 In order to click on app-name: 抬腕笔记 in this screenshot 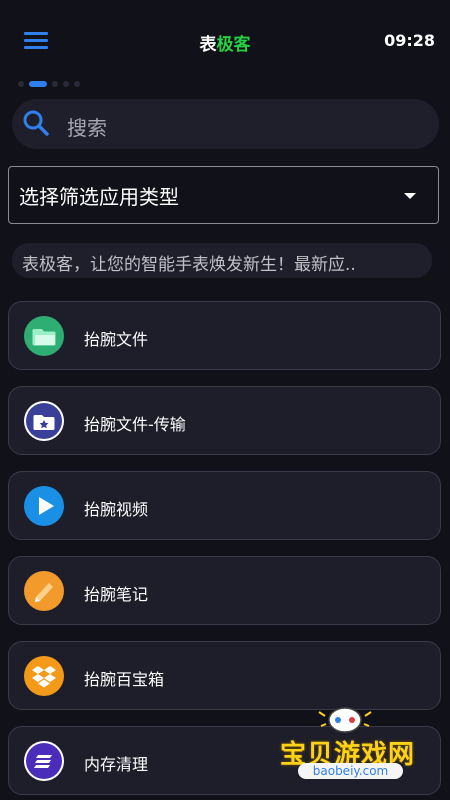, I will do `click(116, 594)`.